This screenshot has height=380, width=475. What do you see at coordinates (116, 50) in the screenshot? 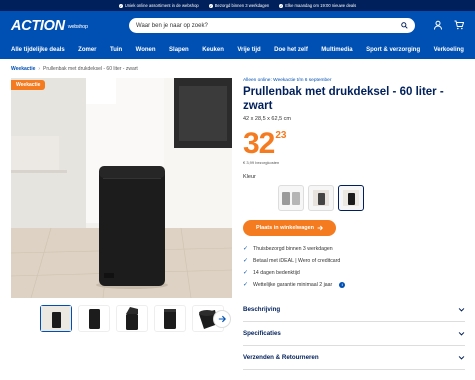
I see `nav-item-tuin: Tuin` at bounding box center [116, 50].